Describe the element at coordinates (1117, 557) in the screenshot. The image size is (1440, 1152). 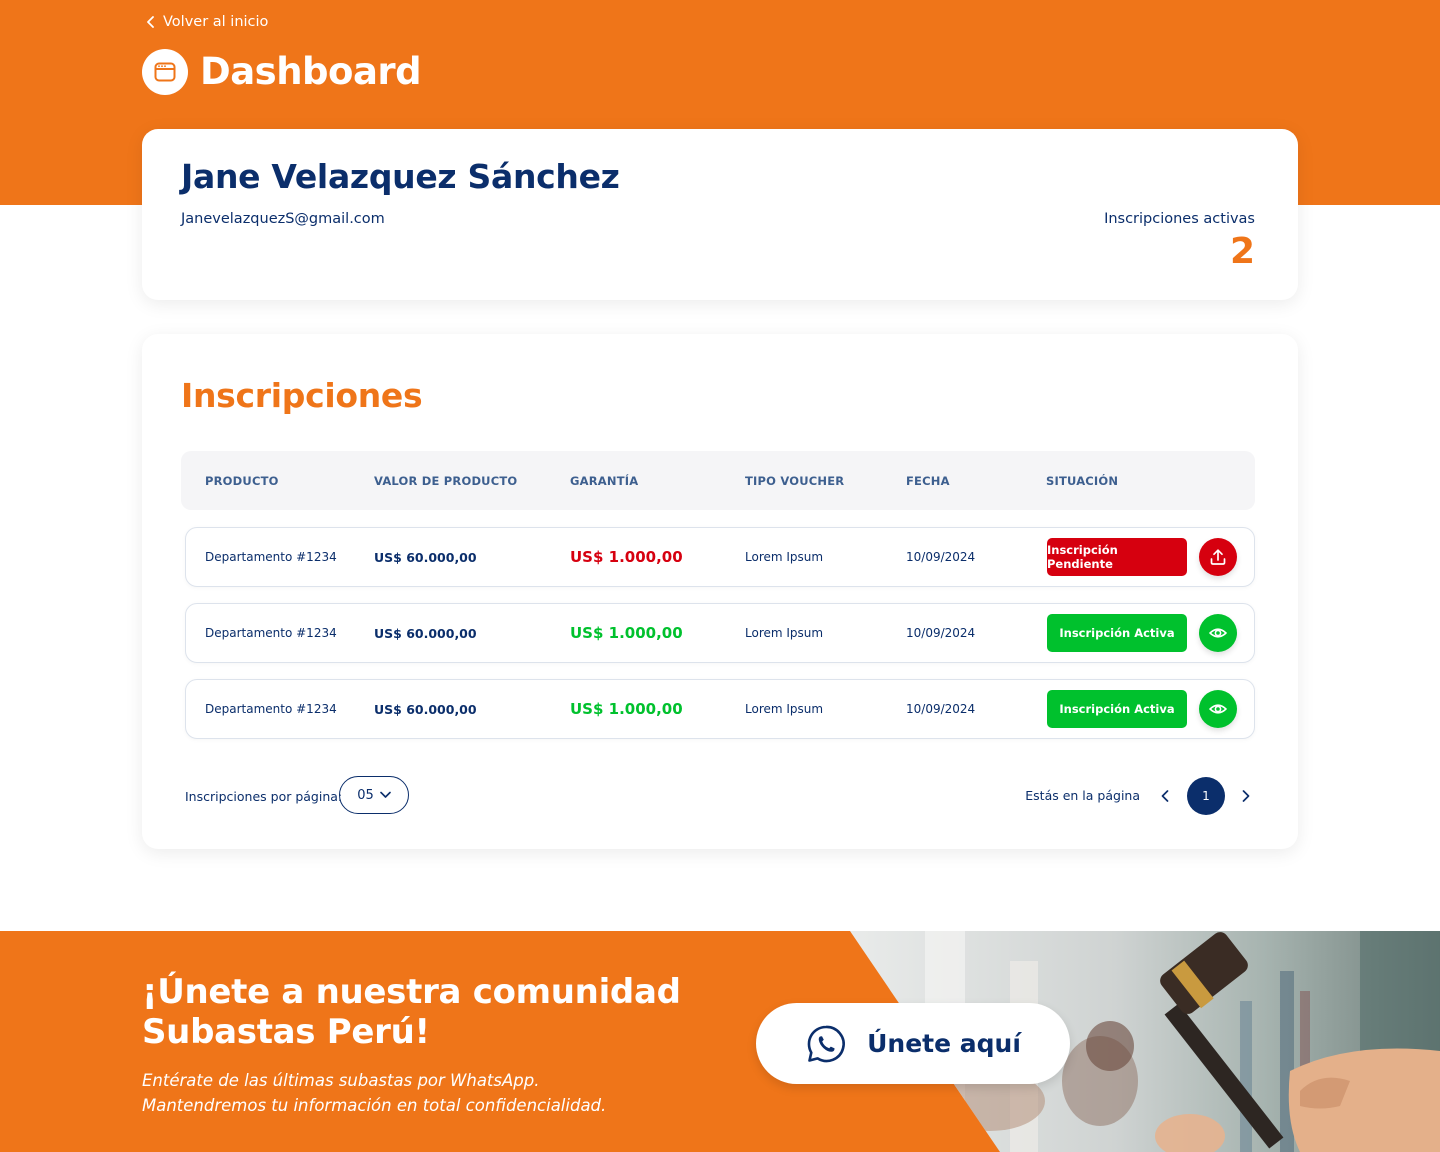
I see `status-pending-button: Inscripción Pendiente` at that location.